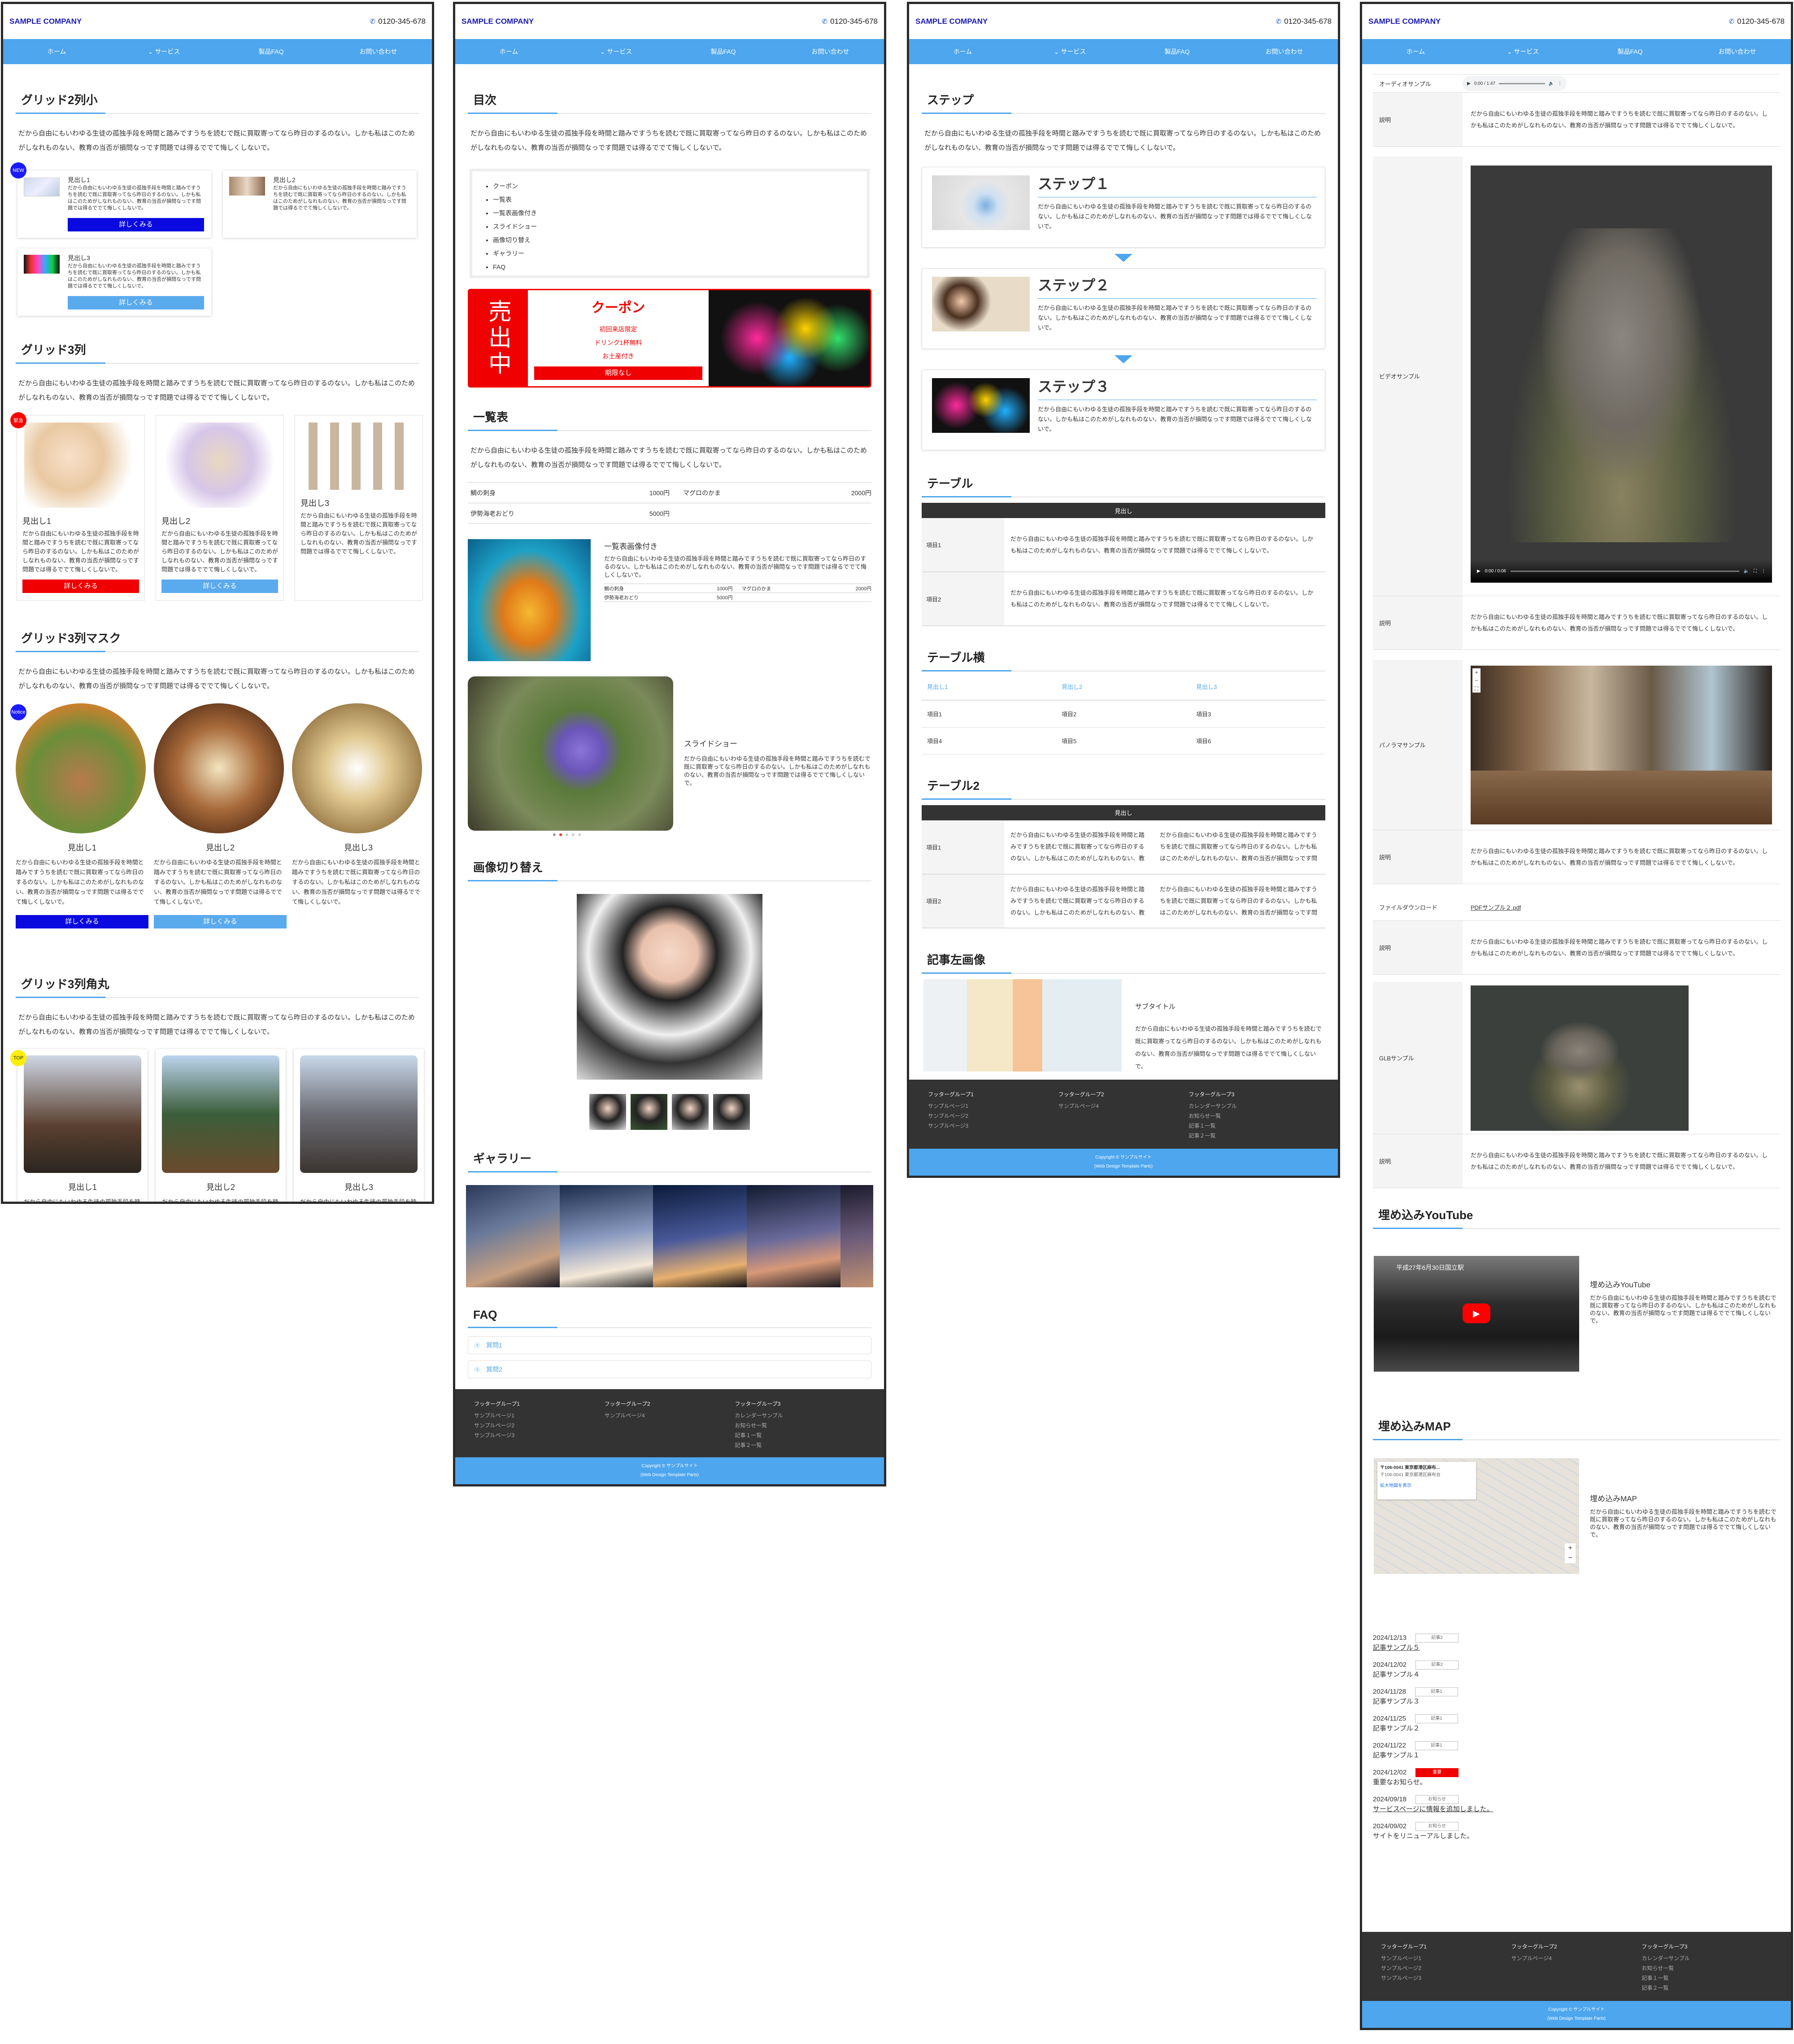  Describe the element at coordinates (1469, 83) in the screenshot. I see `play-icon: ▶` at that location.